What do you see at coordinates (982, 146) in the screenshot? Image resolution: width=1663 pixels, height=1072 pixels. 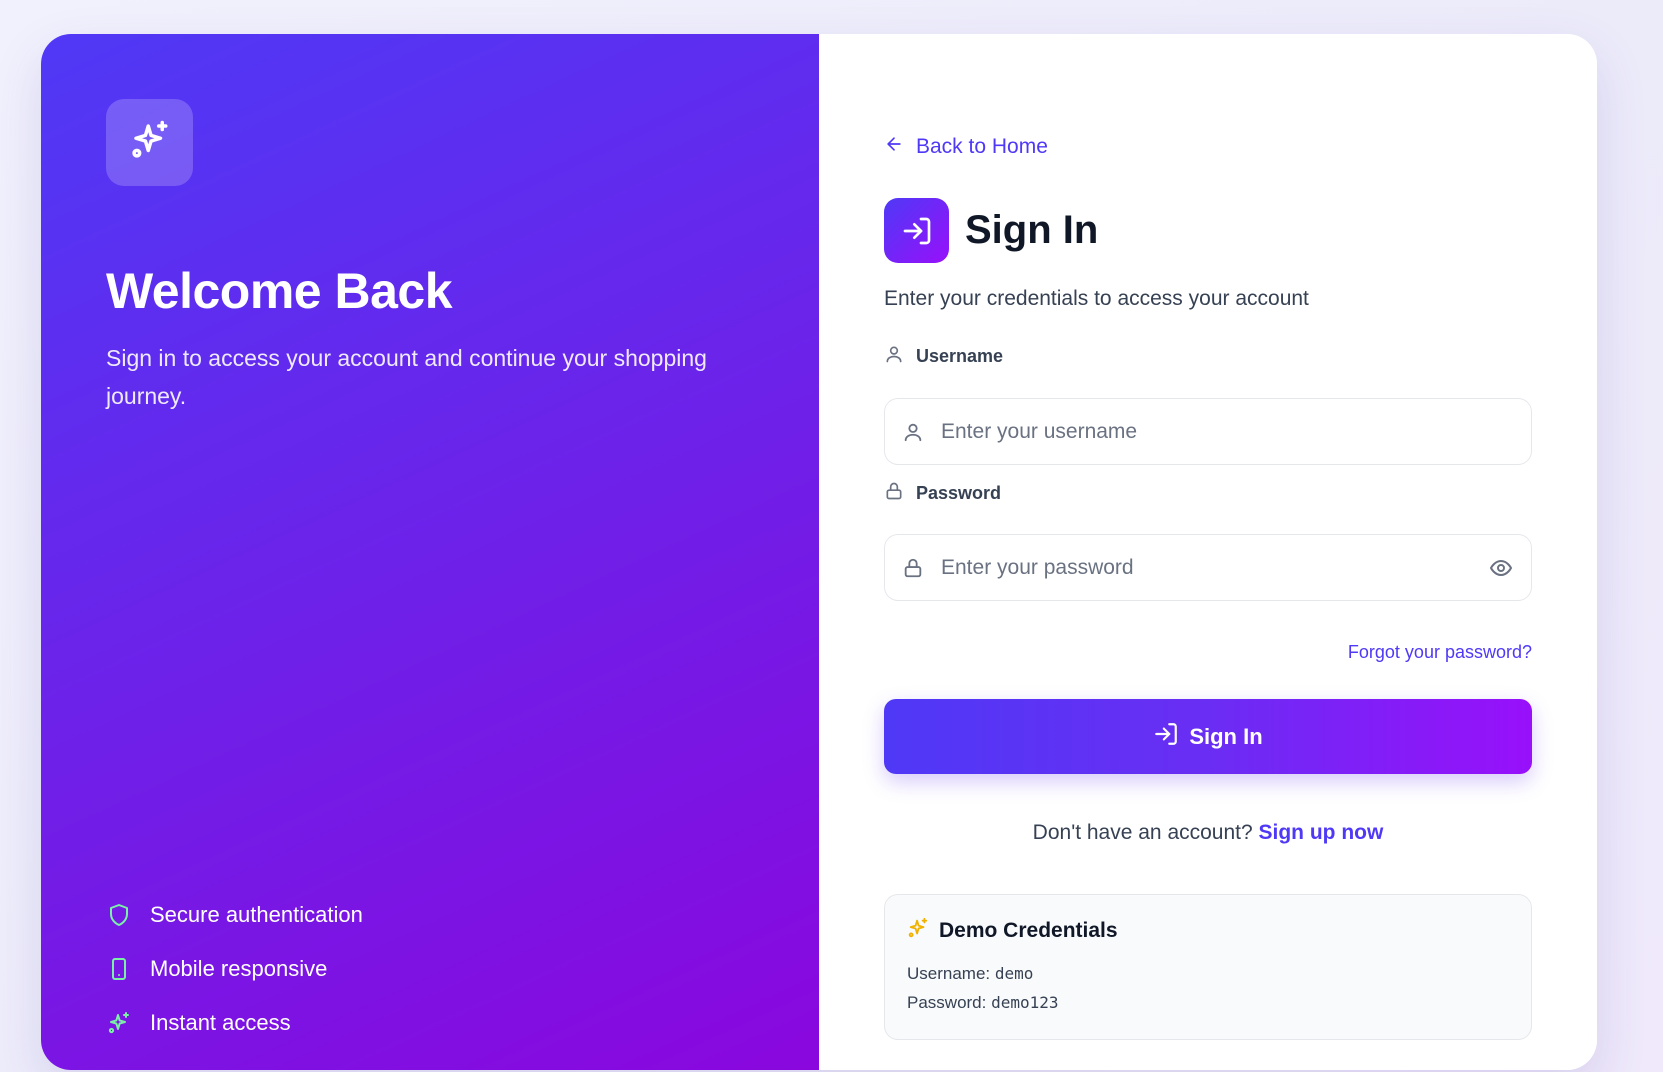 I see `back-link-label: Back to Home` at bounding box center [982, 146].